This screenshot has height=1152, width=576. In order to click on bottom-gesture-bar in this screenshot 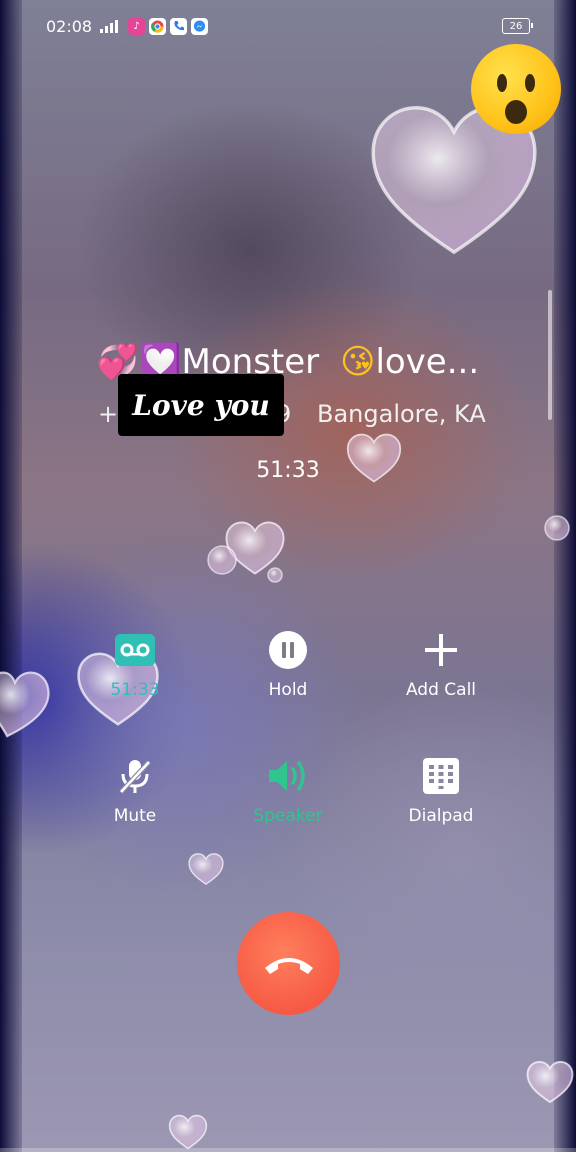, I will do `click(288, 1150)`.